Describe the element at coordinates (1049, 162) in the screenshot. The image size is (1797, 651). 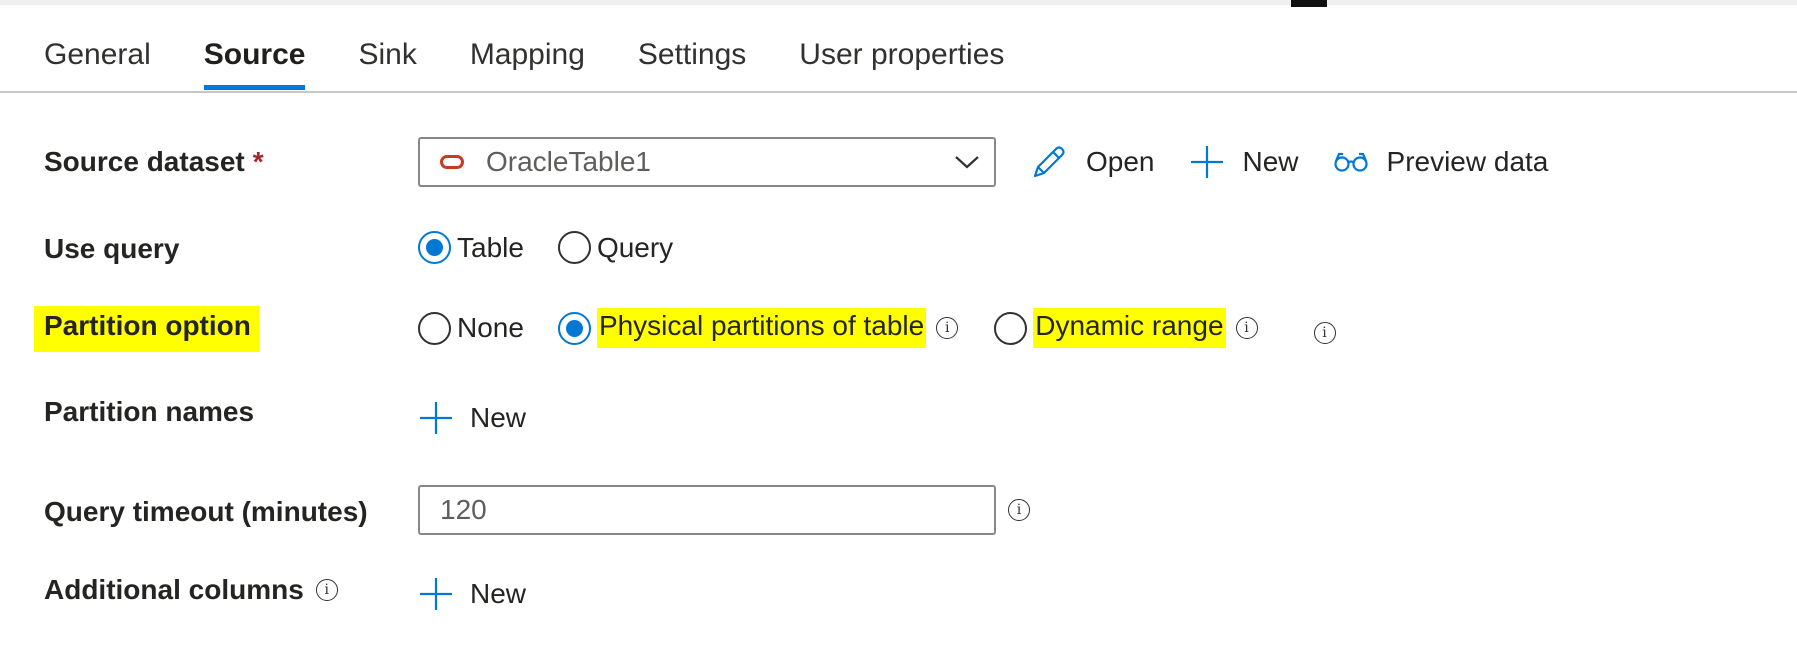
I see `pencil-icon` at that location.